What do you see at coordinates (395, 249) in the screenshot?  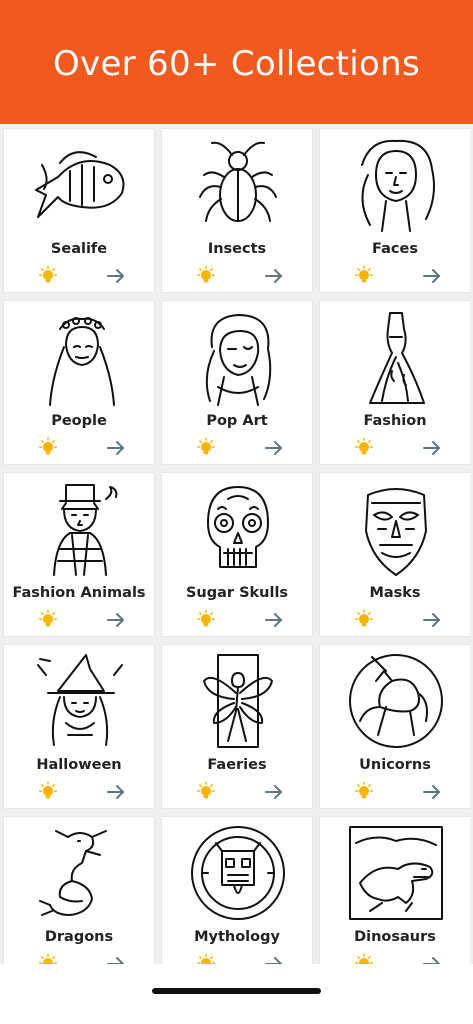 I see `collection-title: Faces` at bounding box center [395, 249].